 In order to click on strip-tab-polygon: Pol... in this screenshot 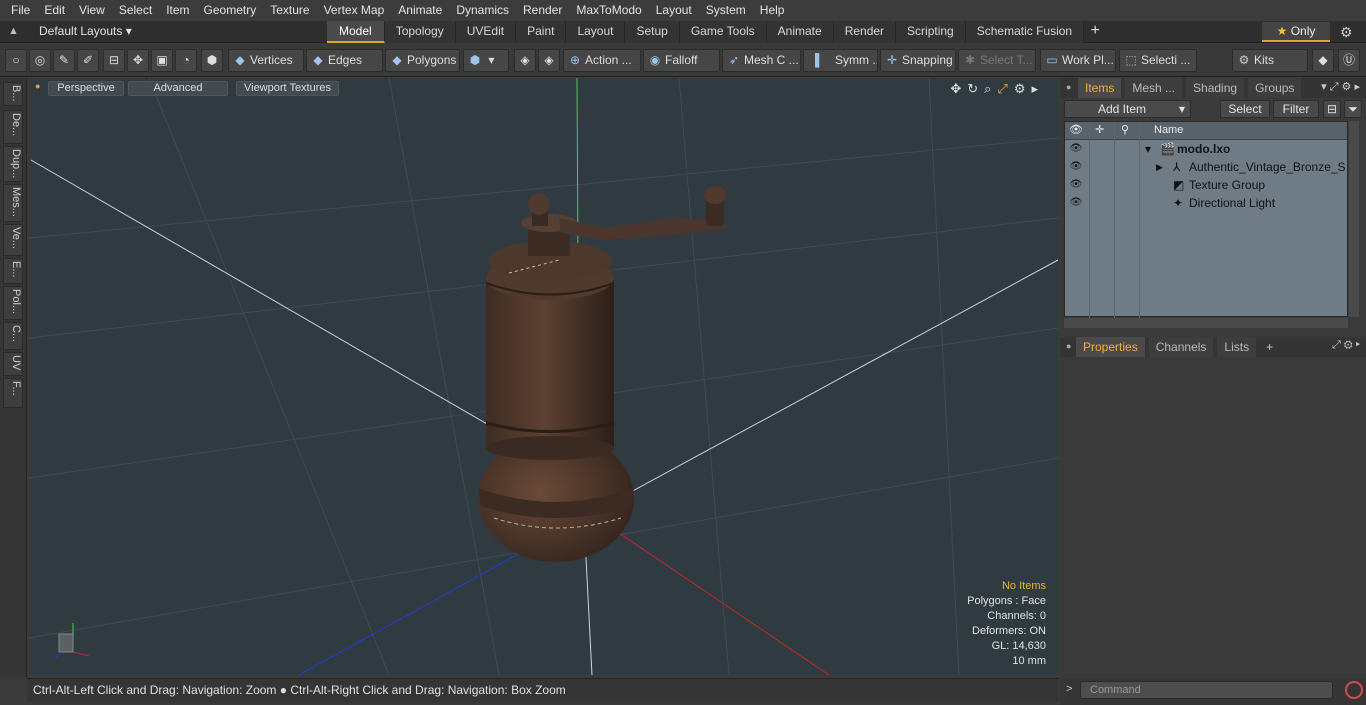, I will do `click(13, 303)`.